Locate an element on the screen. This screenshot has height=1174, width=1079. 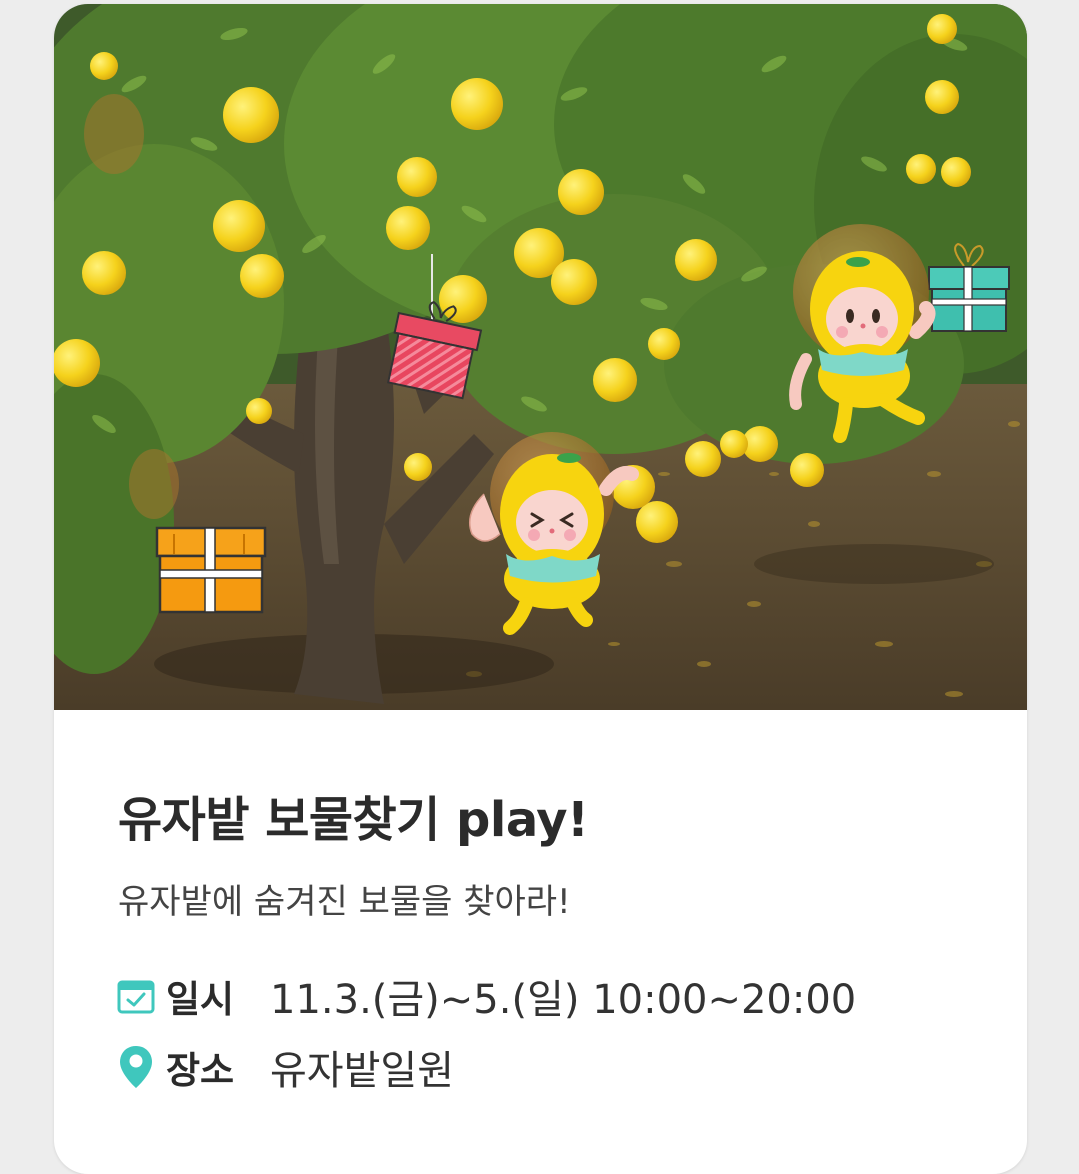
event-date-row: 일시 11.3.(금)~5.(일) 10:00~20:00 is located at coordinates (486, 996).